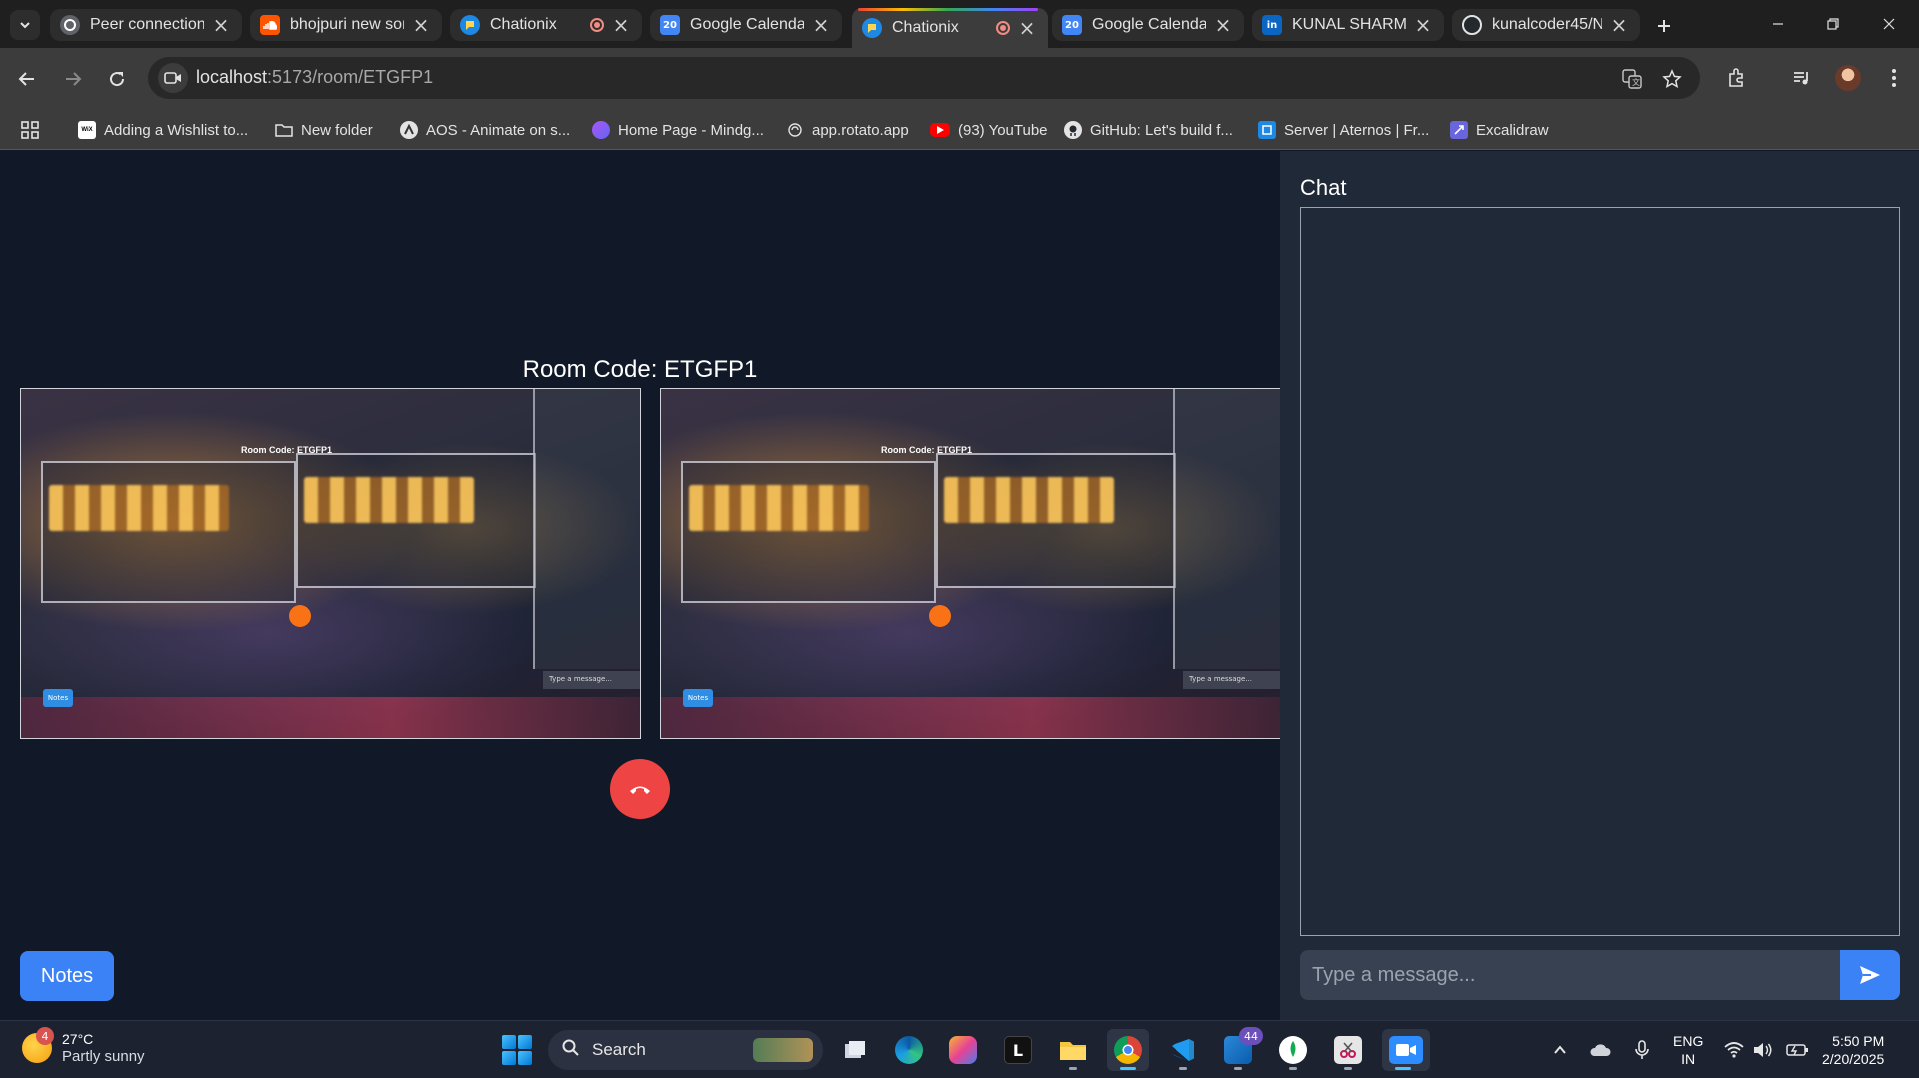  What do you see at coordinates (1734, 1050) in the screenshot?
I see `wifi-icon` at bounding box center [1734, 1050].